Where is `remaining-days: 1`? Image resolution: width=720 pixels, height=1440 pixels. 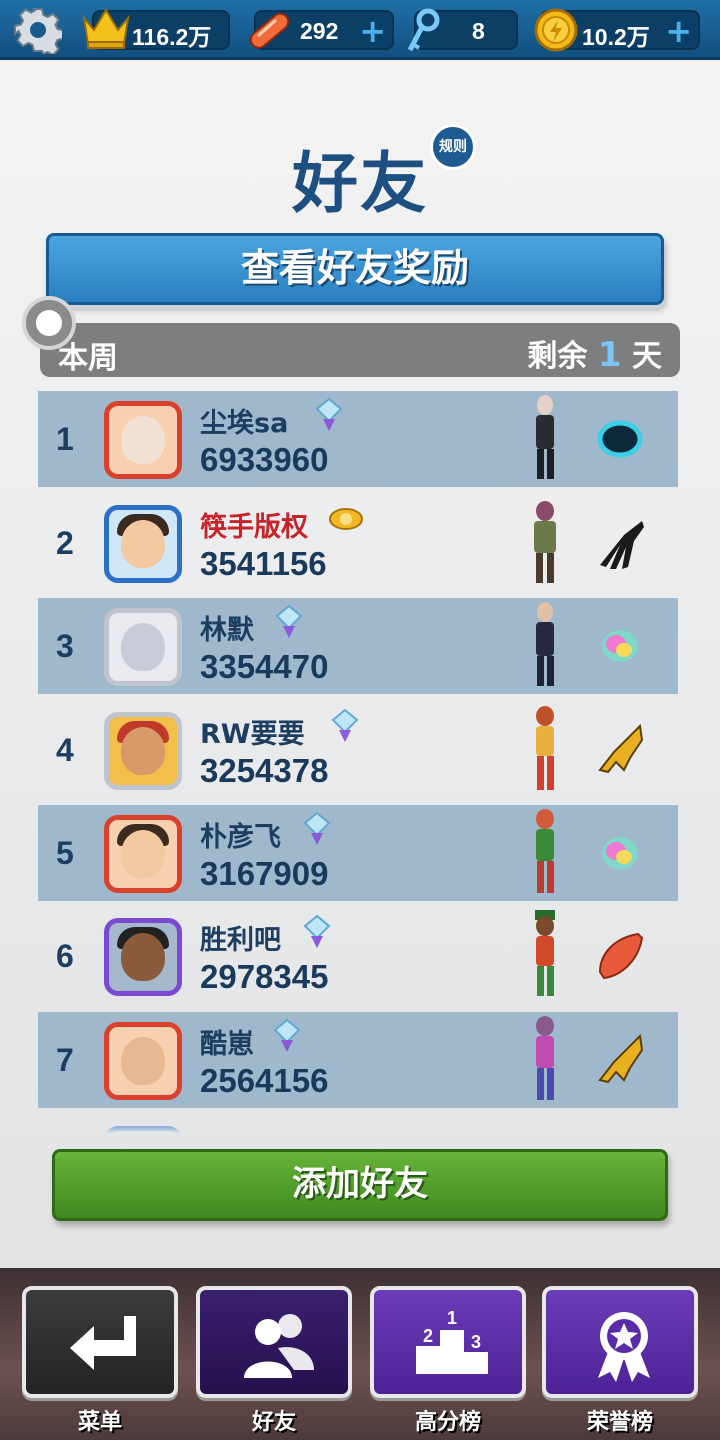 remaining-days: 1 is located at coordinates (609, 355).